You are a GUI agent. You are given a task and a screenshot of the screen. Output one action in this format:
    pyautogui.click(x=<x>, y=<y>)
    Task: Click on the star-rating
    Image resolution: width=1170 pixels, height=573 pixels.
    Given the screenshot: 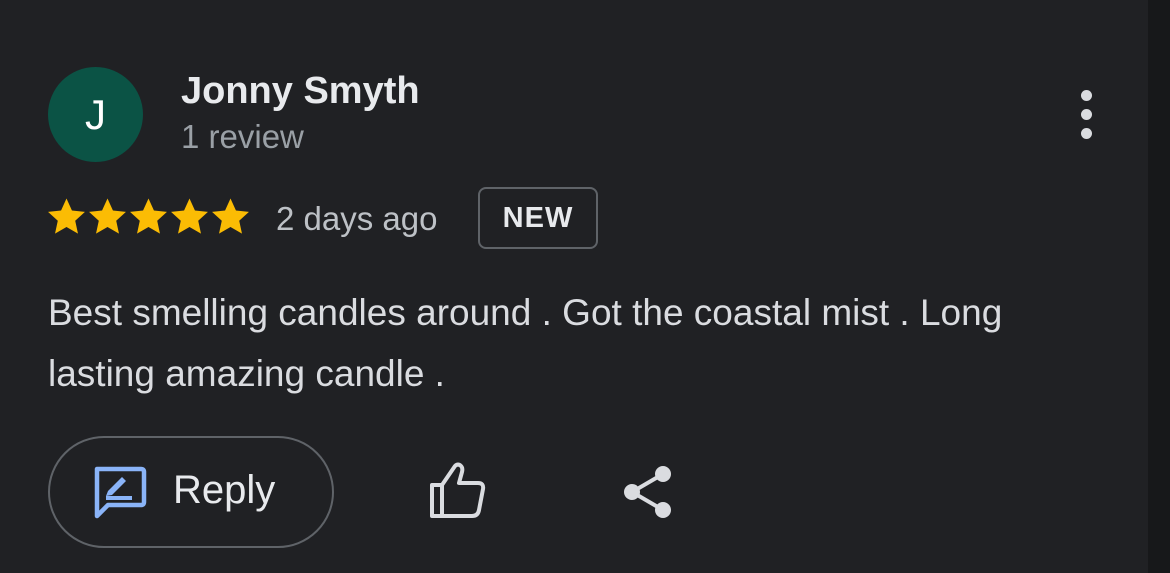 What is the action you would take?
    pyautogui.click(x=148, y=217)
    